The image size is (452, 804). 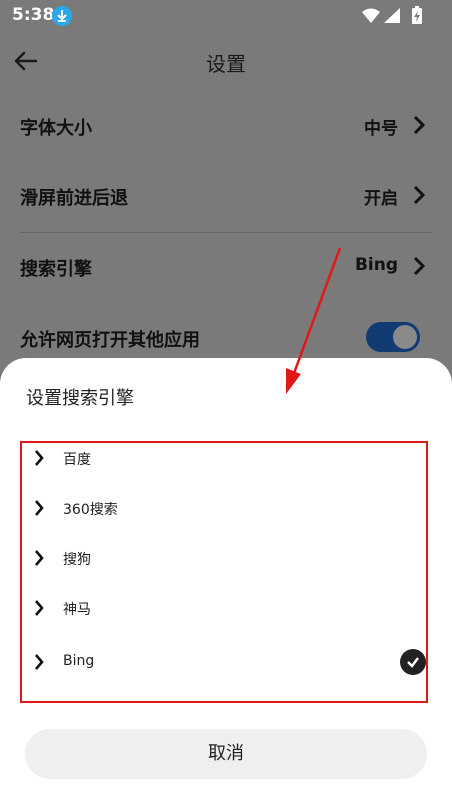 I want to click on engine-item-bing: Bing, so click(x=224, y=663).